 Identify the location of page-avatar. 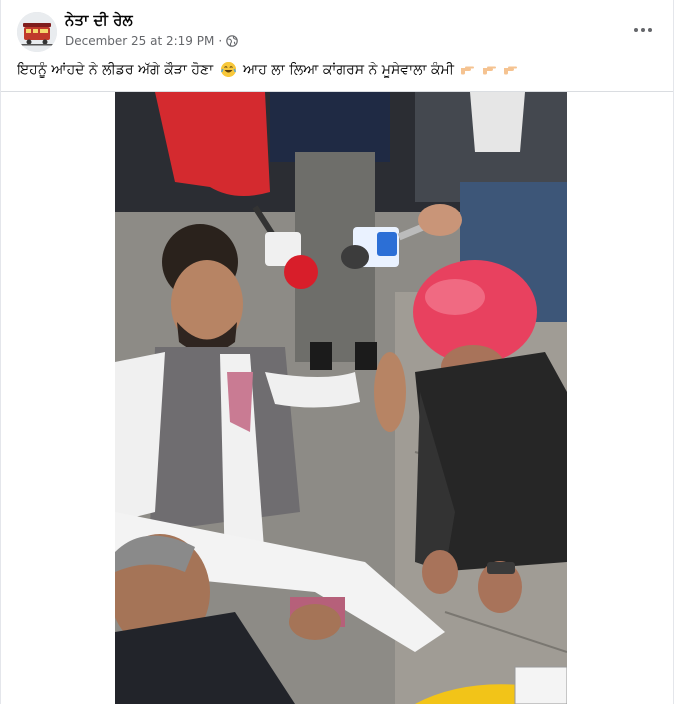
(37, 32).